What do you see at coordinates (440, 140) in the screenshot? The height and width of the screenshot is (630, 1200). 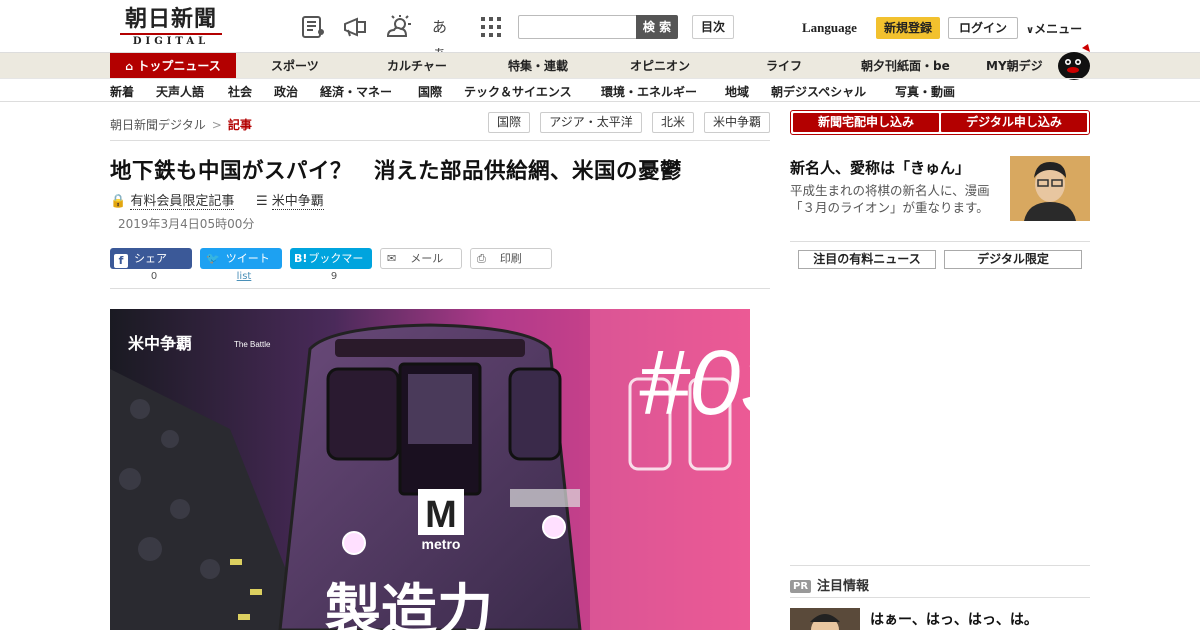 I see `breadcrumb-divider` at bounding box center [440, 140].